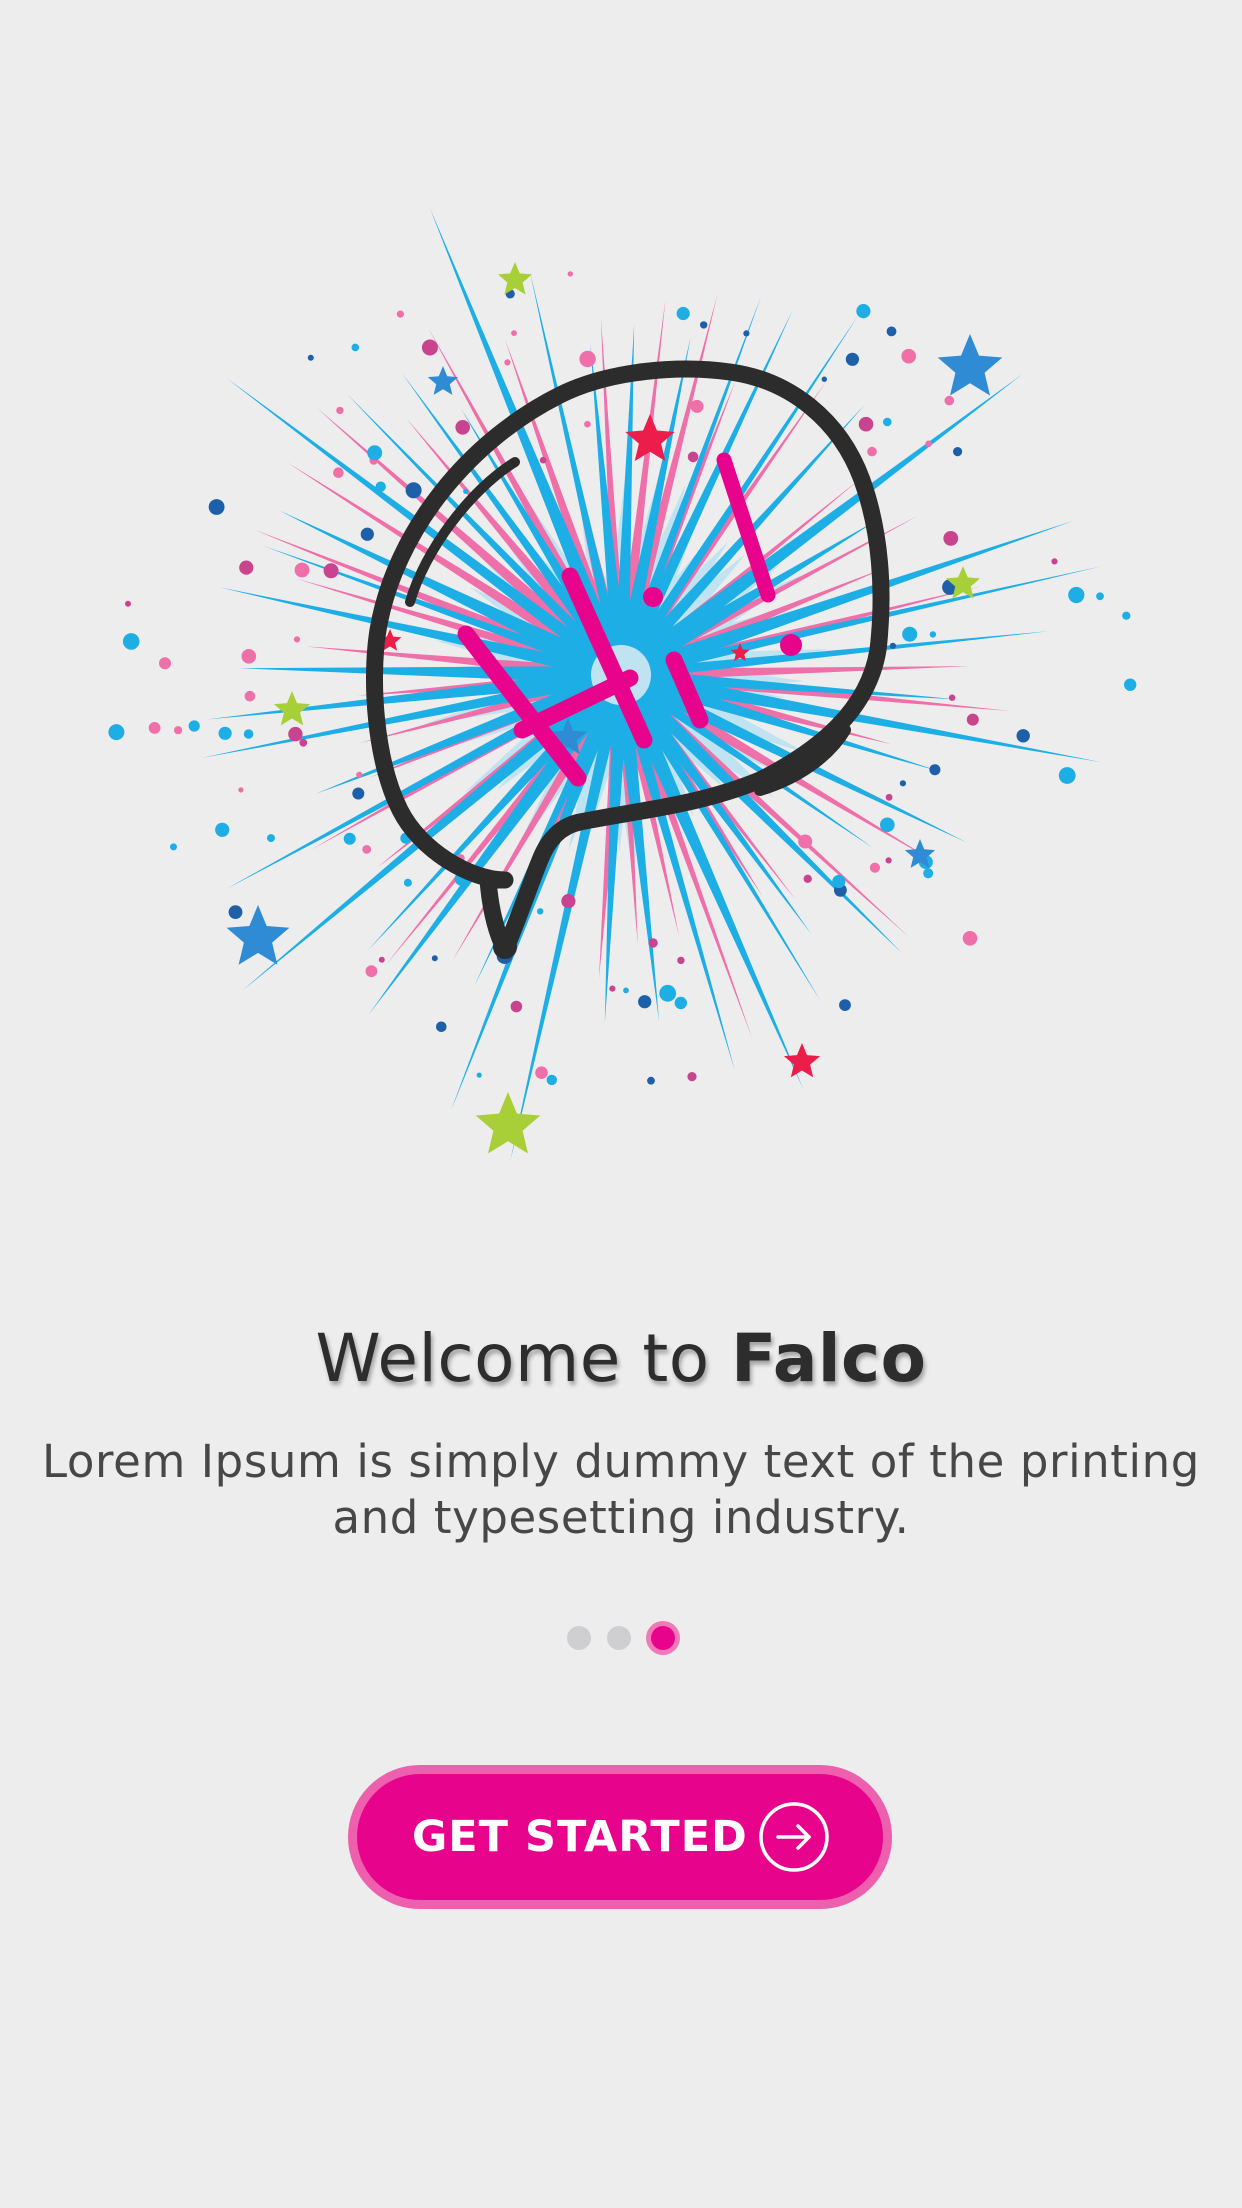 The height and width of the screenshot is (2208, 1242). I want to click on page-dot-3-active, so click(663, 1638).